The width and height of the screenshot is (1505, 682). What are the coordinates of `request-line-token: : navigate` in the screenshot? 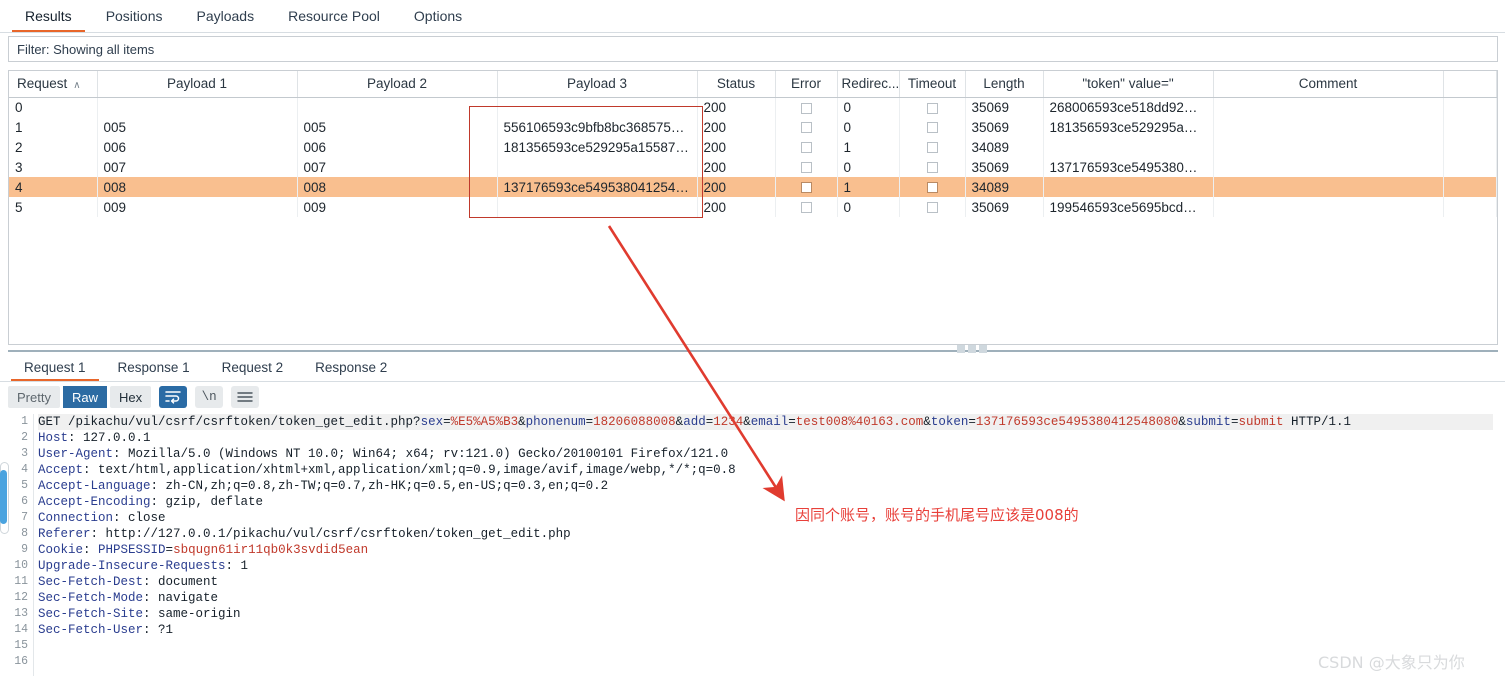 It's located at (181, 598).